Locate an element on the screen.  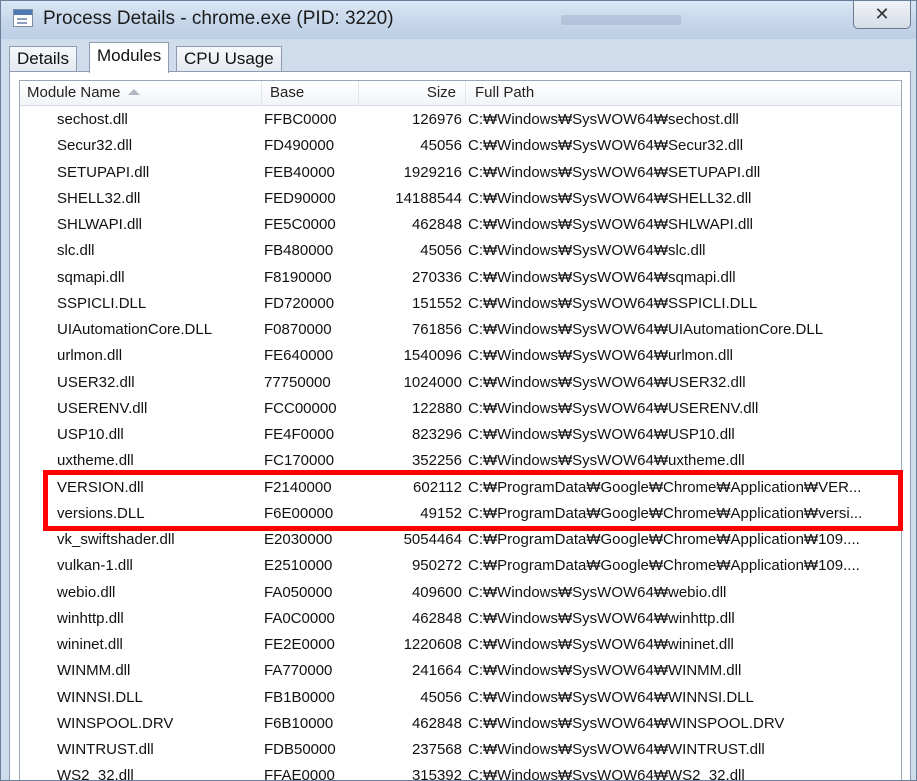
full-path-cell: C:₩Windows₩SysWOW64₩webio.dll is located at coordinates (597, 592).